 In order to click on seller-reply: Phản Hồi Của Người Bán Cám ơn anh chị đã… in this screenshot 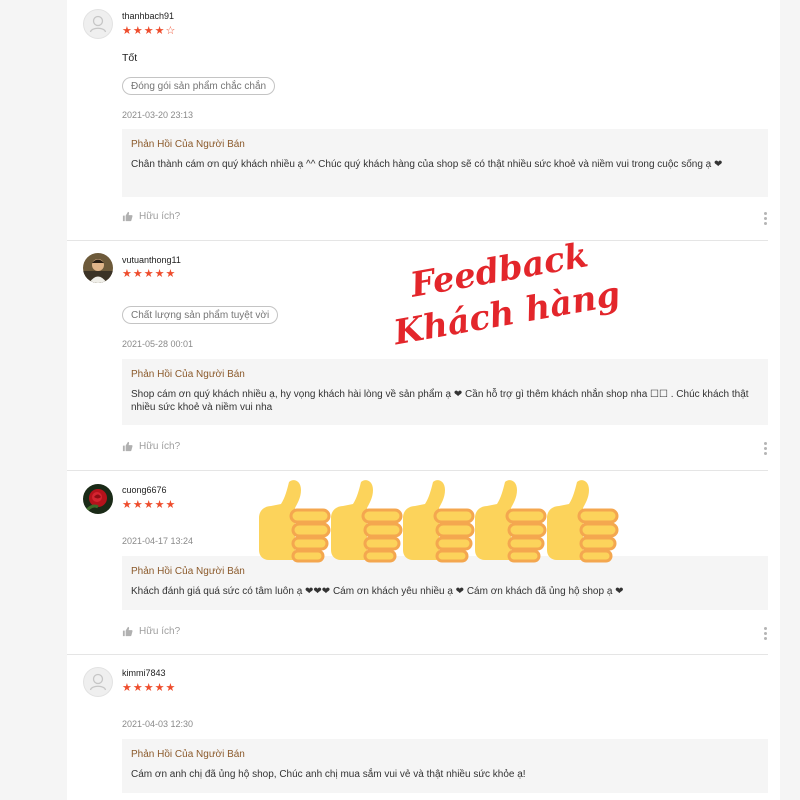, I will do `click(445, 766)`.